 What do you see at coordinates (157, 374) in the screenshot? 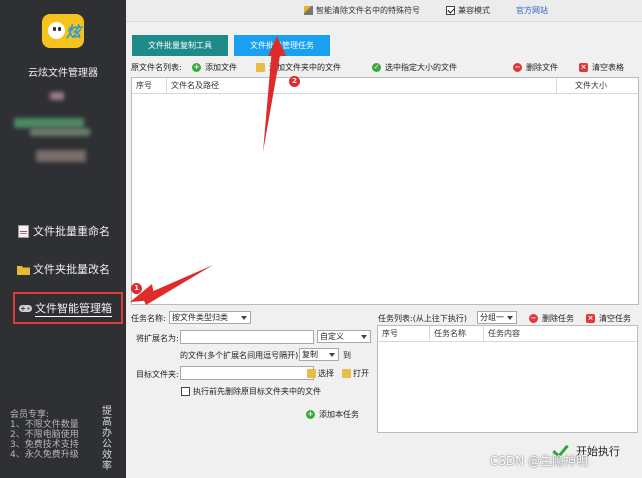
I see `target-folder-label: 目标文件夹:` at bounding box center [157, 374].